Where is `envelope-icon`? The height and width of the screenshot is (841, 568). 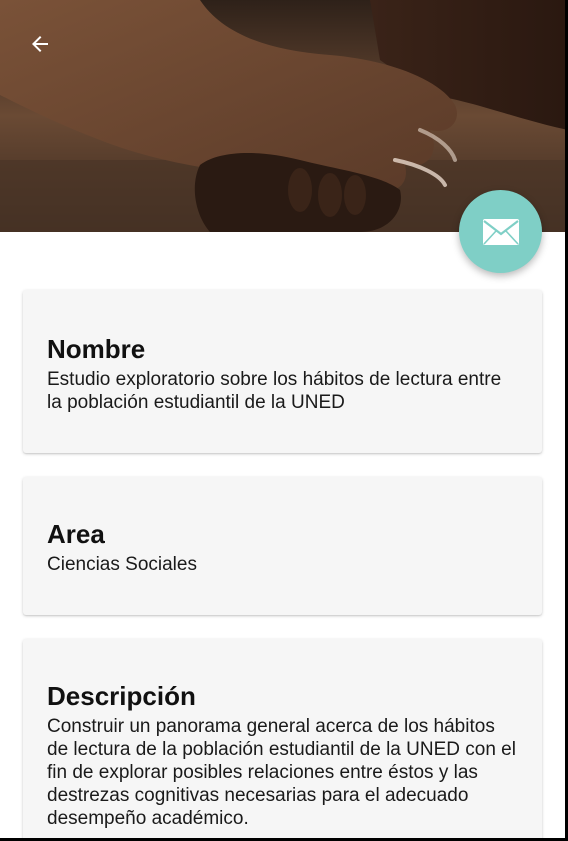
envelope-icon is located at coordinates (500, 231).